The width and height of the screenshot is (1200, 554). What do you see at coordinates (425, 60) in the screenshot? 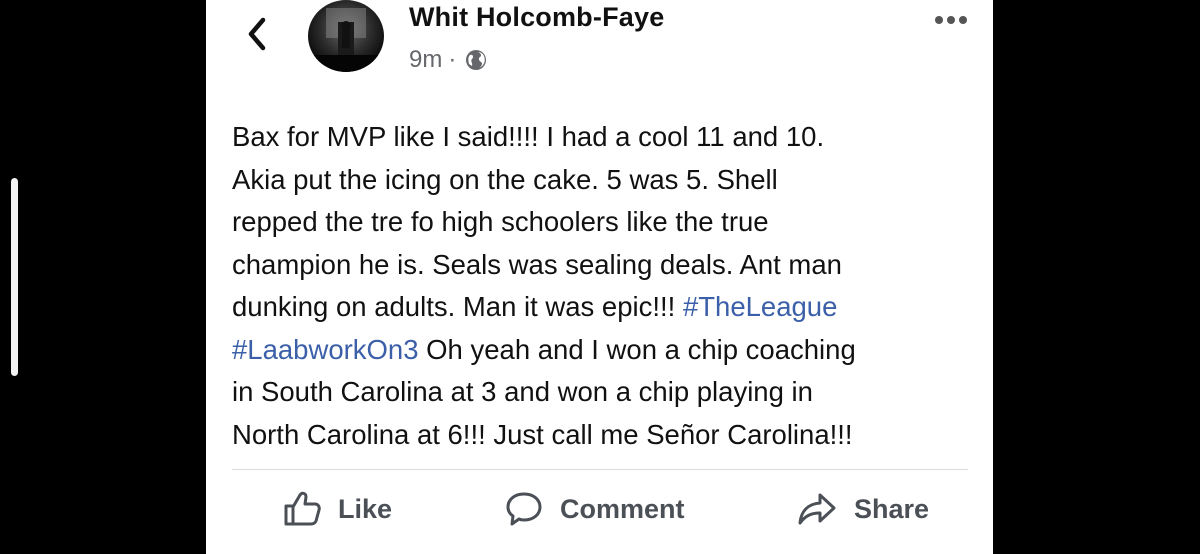
I see `post-time: 9m` at bounding box center [425, 60].